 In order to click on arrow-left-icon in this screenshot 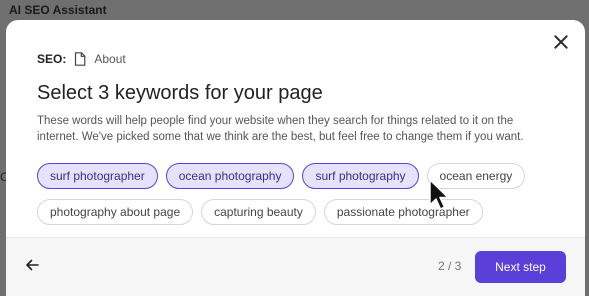, I will do `click(32, 265)`.